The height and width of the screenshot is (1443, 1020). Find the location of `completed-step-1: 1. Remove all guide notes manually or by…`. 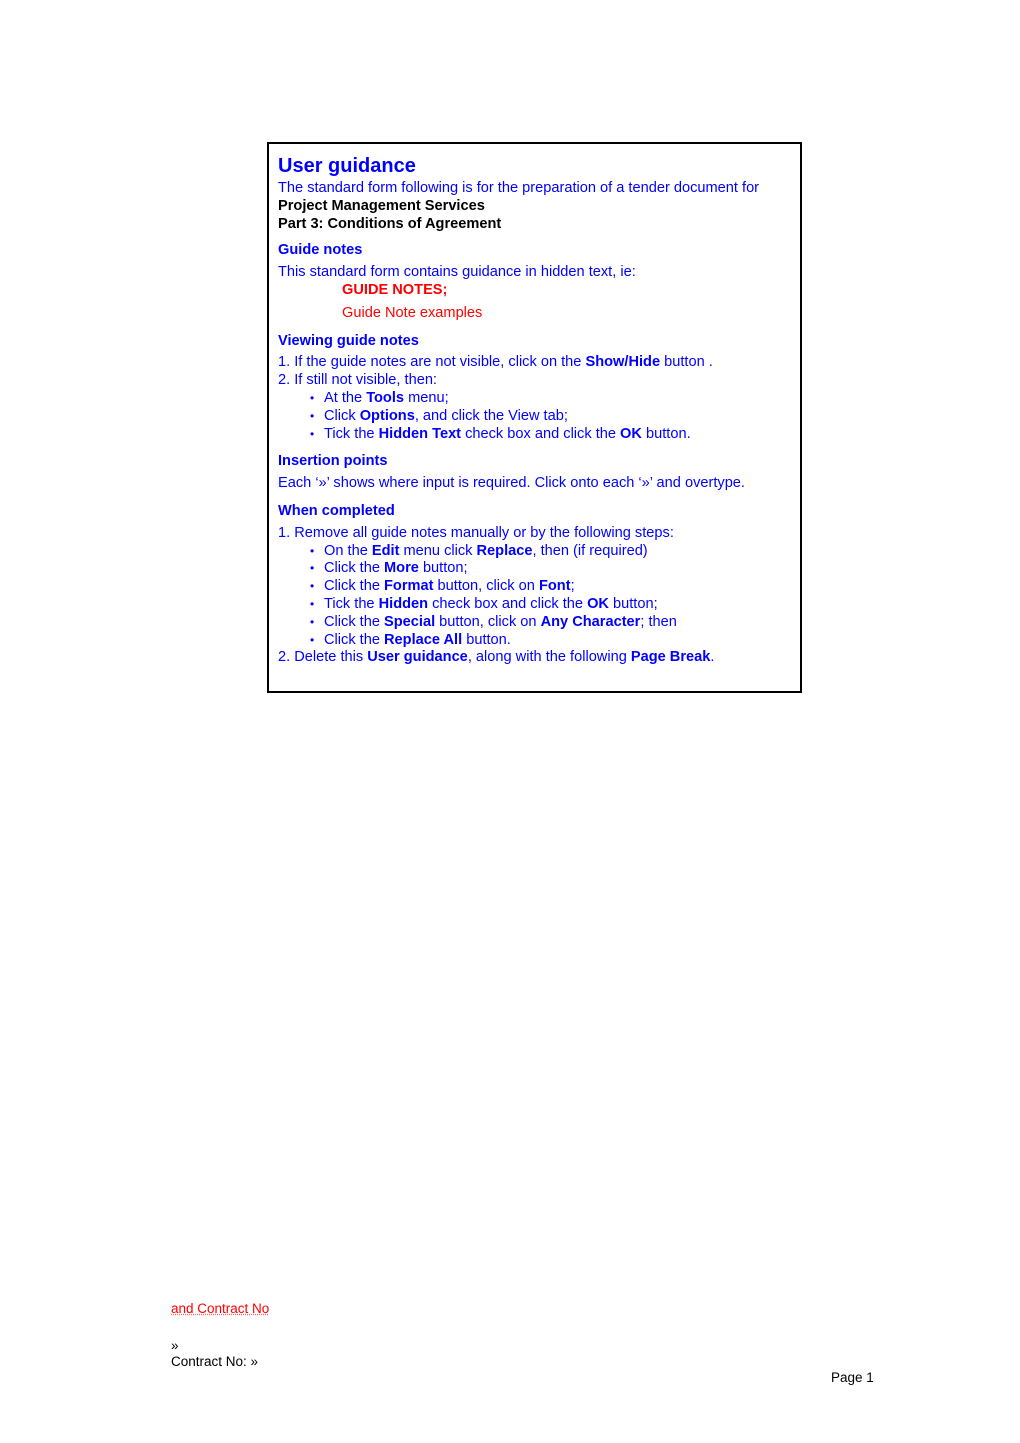

completed-step-1: 1. Remove all guide notes manually or by… is located at coordinates (476, 532).